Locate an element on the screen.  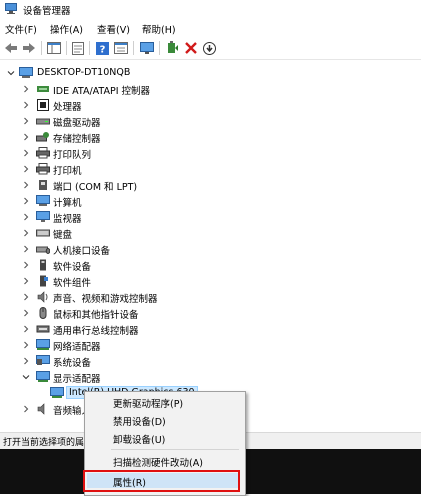
menu-item-scan-hardware: 扫描检测硬件改动(A) is located at coordinates (158, 462).